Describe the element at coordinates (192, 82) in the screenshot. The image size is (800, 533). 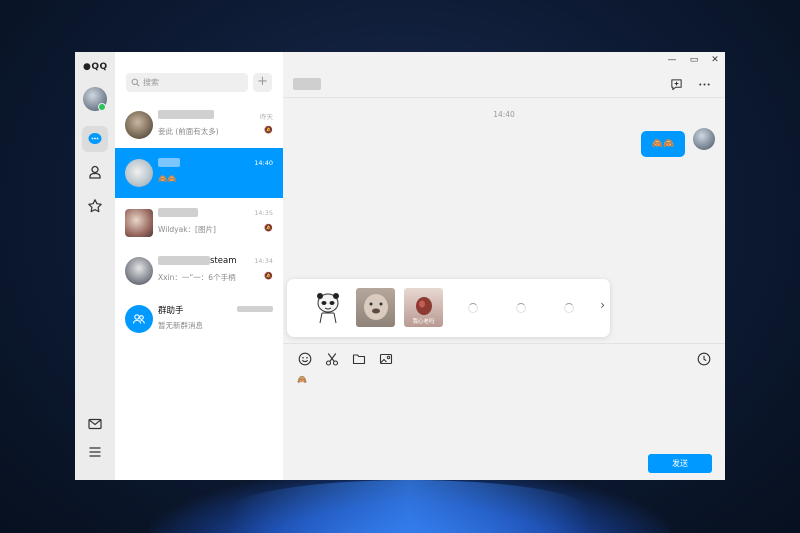
I see `search-input` at that location.